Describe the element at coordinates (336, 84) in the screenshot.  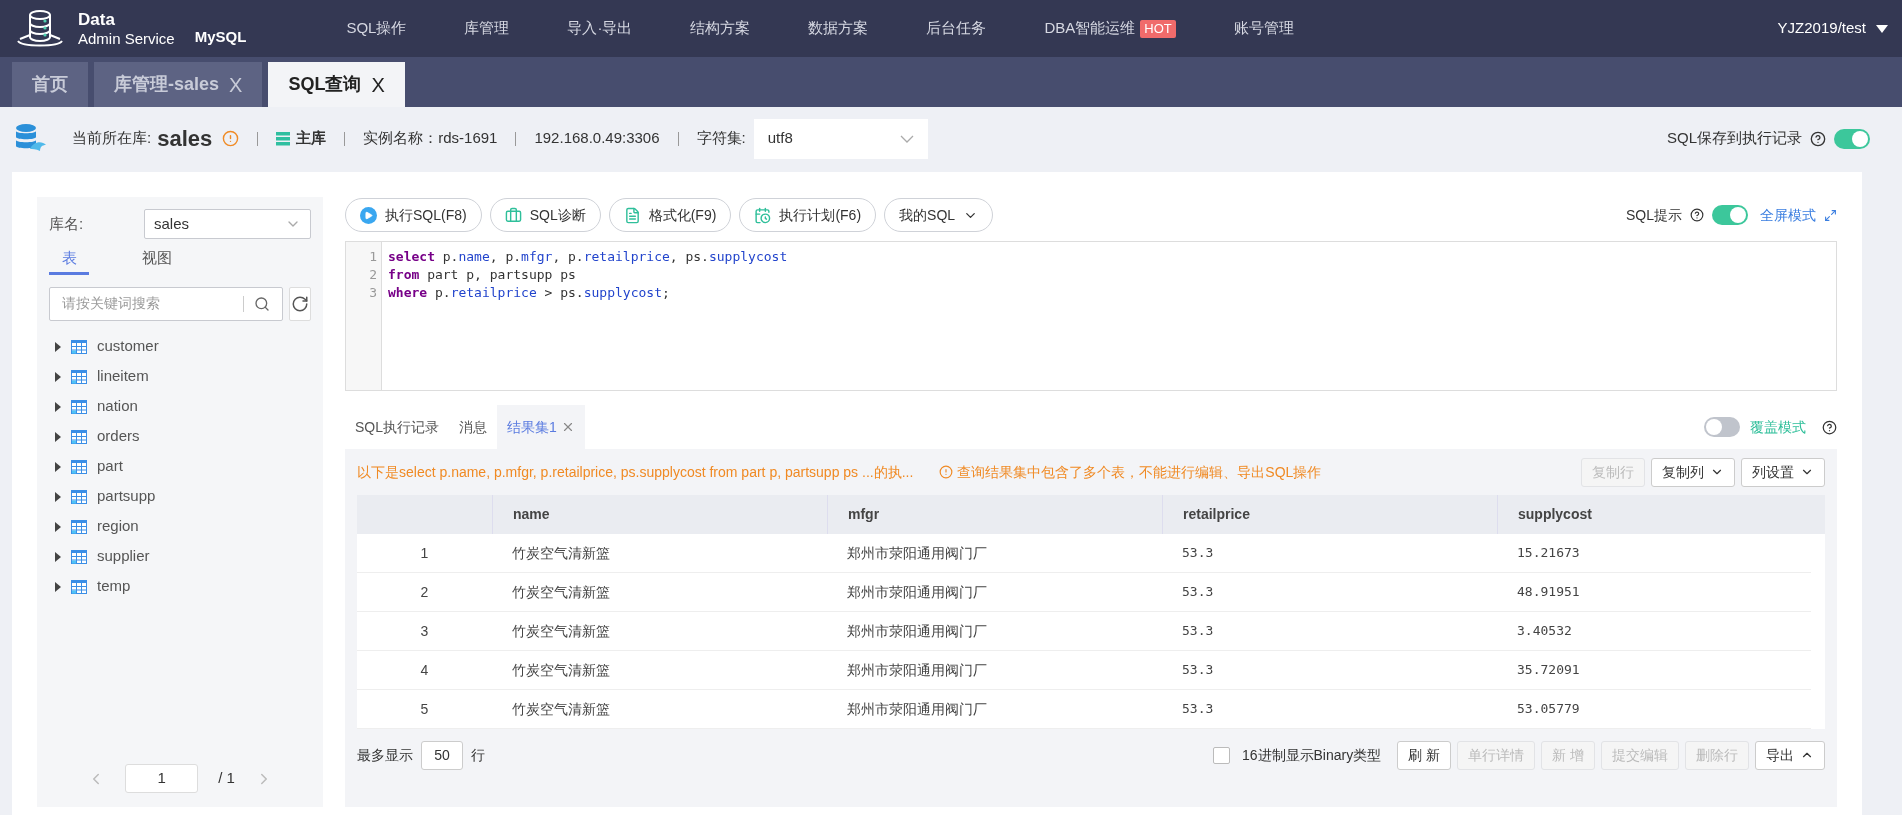
I see `page-tab: SQL查询 X` at that location.